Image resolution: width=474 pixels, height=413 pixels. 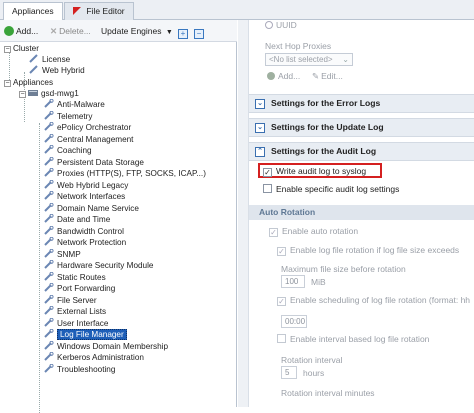 What do you see at coordinates (169, 32) in the screenshot?
I see `chevron-down-icon: ▼` at bounding box center [169, 32].